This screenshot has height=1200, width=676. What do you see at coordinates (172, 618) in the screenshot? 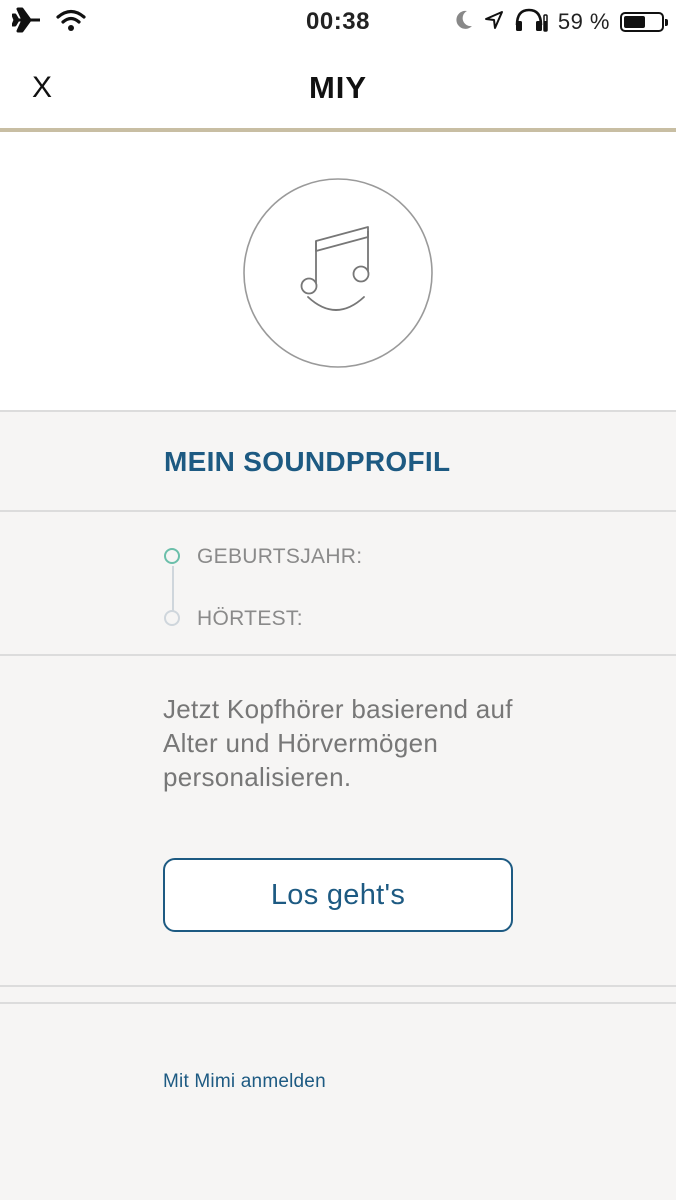
I see `step-indicator-hearing-test` at bounding box center [172, 618].